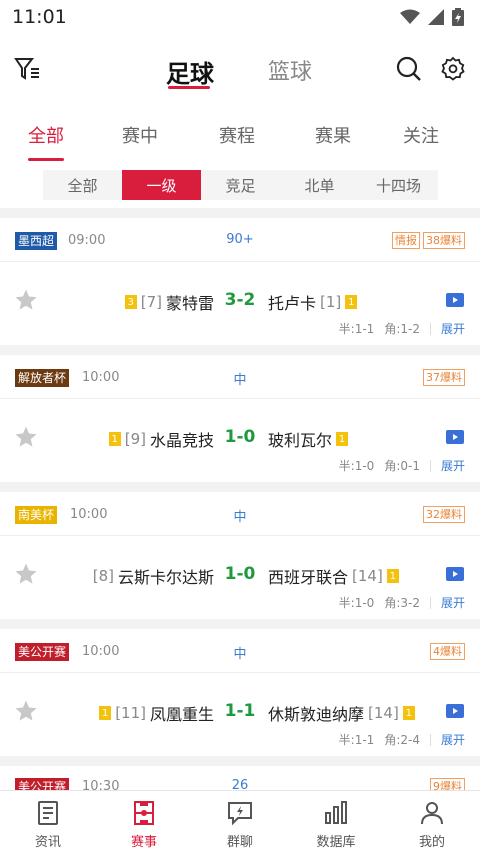  Describe the element at coordinates (409, 69) in the screenshot. I see `search-icon` at that location.